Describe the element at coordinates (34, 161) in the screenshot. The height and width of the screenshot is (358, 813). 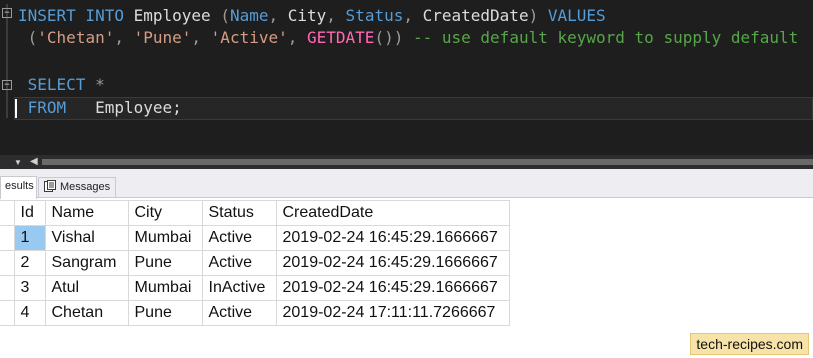
I see `scroll-left-icon: ◀` at that location.